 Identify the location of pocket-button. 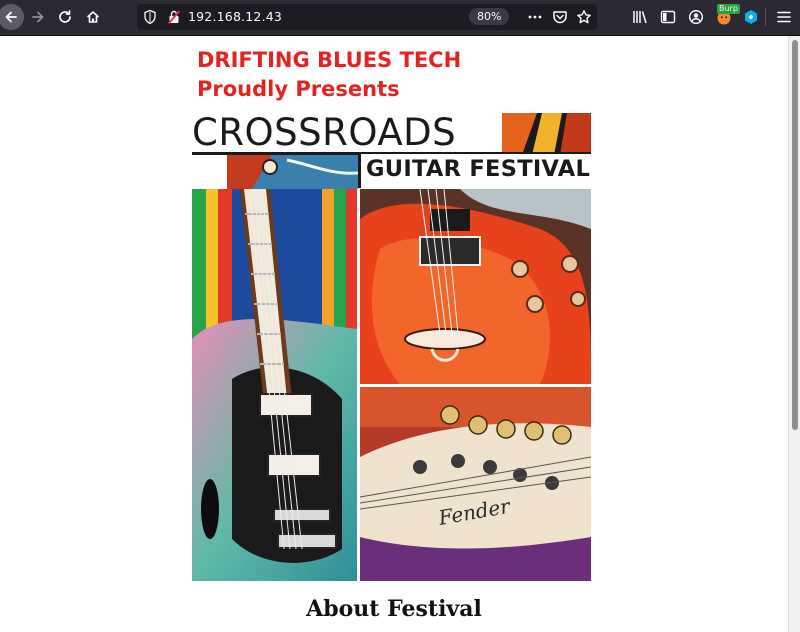
(560, 17).